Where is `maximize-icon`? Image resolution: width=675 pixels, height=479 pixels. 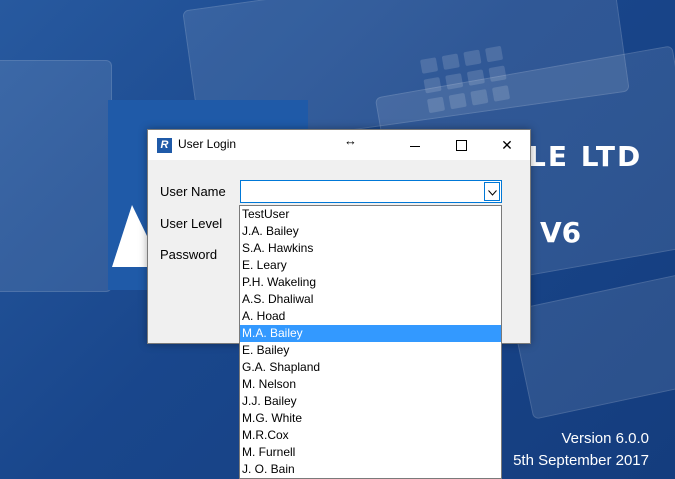 maximize-icon is located at coordinates (461, 145).